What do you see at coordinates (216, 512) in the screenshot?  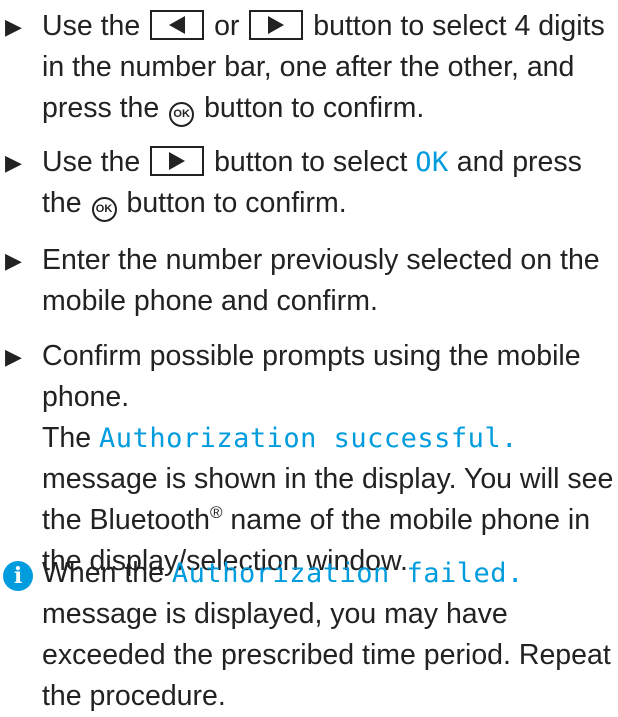 I see `registered-mark: ®` at bounding box center [216, 512].